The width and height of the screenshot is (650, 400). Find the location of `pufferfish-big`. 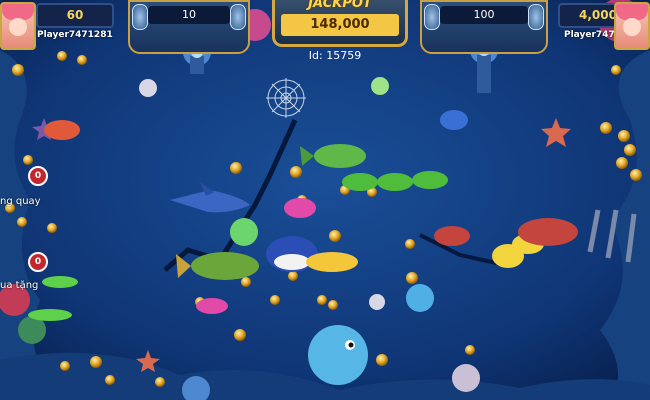

pufferfish-big is located at coordinates (338, 355).